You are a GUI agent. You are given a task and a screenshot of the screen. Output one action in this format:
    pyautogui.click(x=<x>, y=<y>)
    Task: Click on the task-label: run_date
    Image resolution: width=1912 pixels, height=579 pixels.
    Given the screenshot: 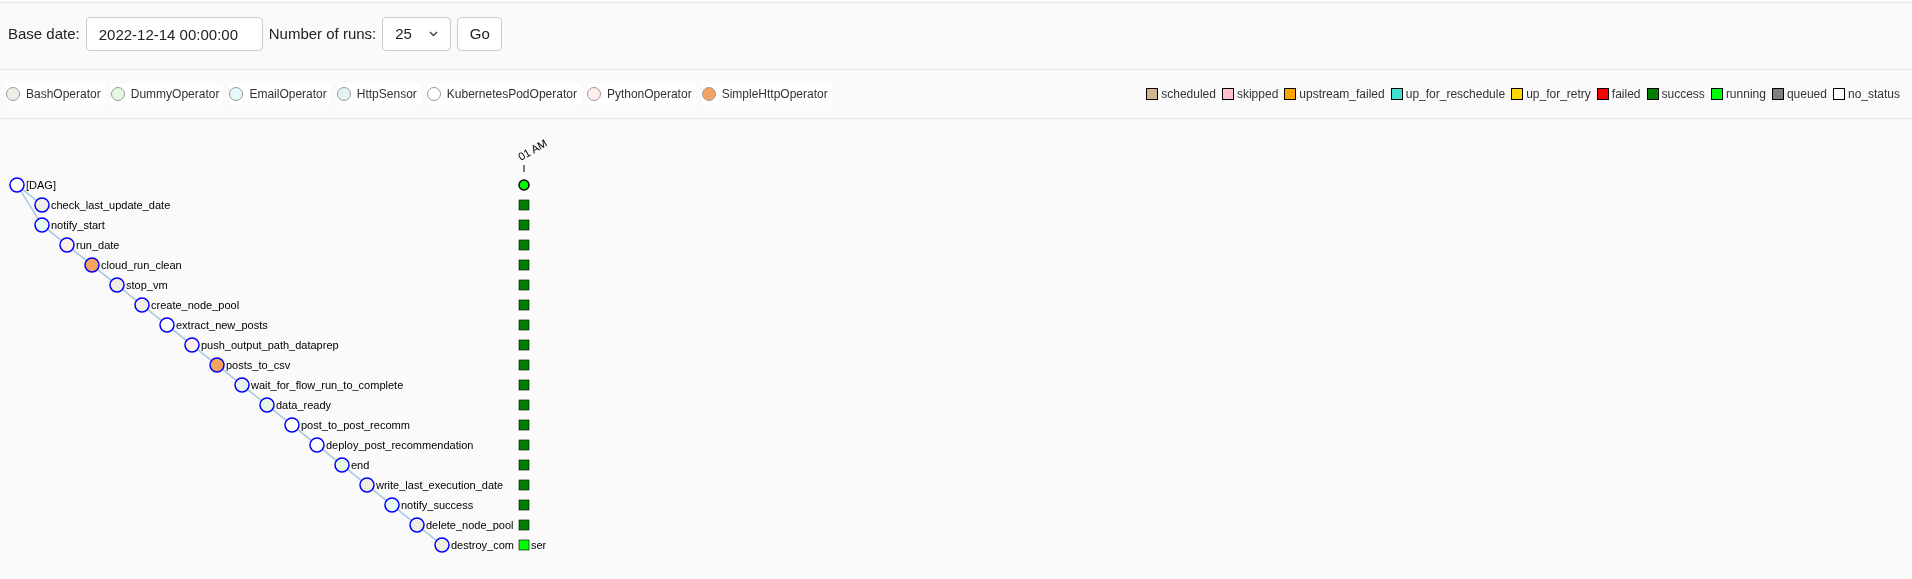 What is the action you would take?
    pyautogui.click(x=98, y=245)
    